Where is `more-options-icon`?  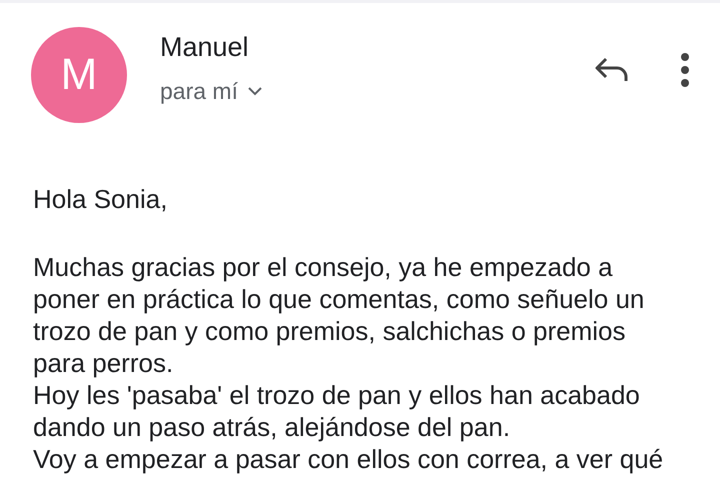 more-options-icon is located at coordinates (685, 70).